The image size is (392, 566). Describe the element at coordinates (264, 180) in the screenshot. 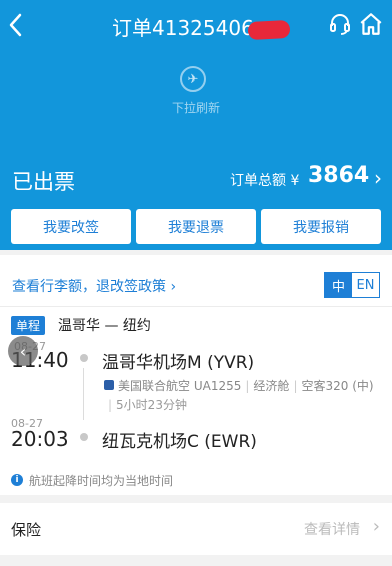

I see `total-label: 订单总额 ¥` at that location.